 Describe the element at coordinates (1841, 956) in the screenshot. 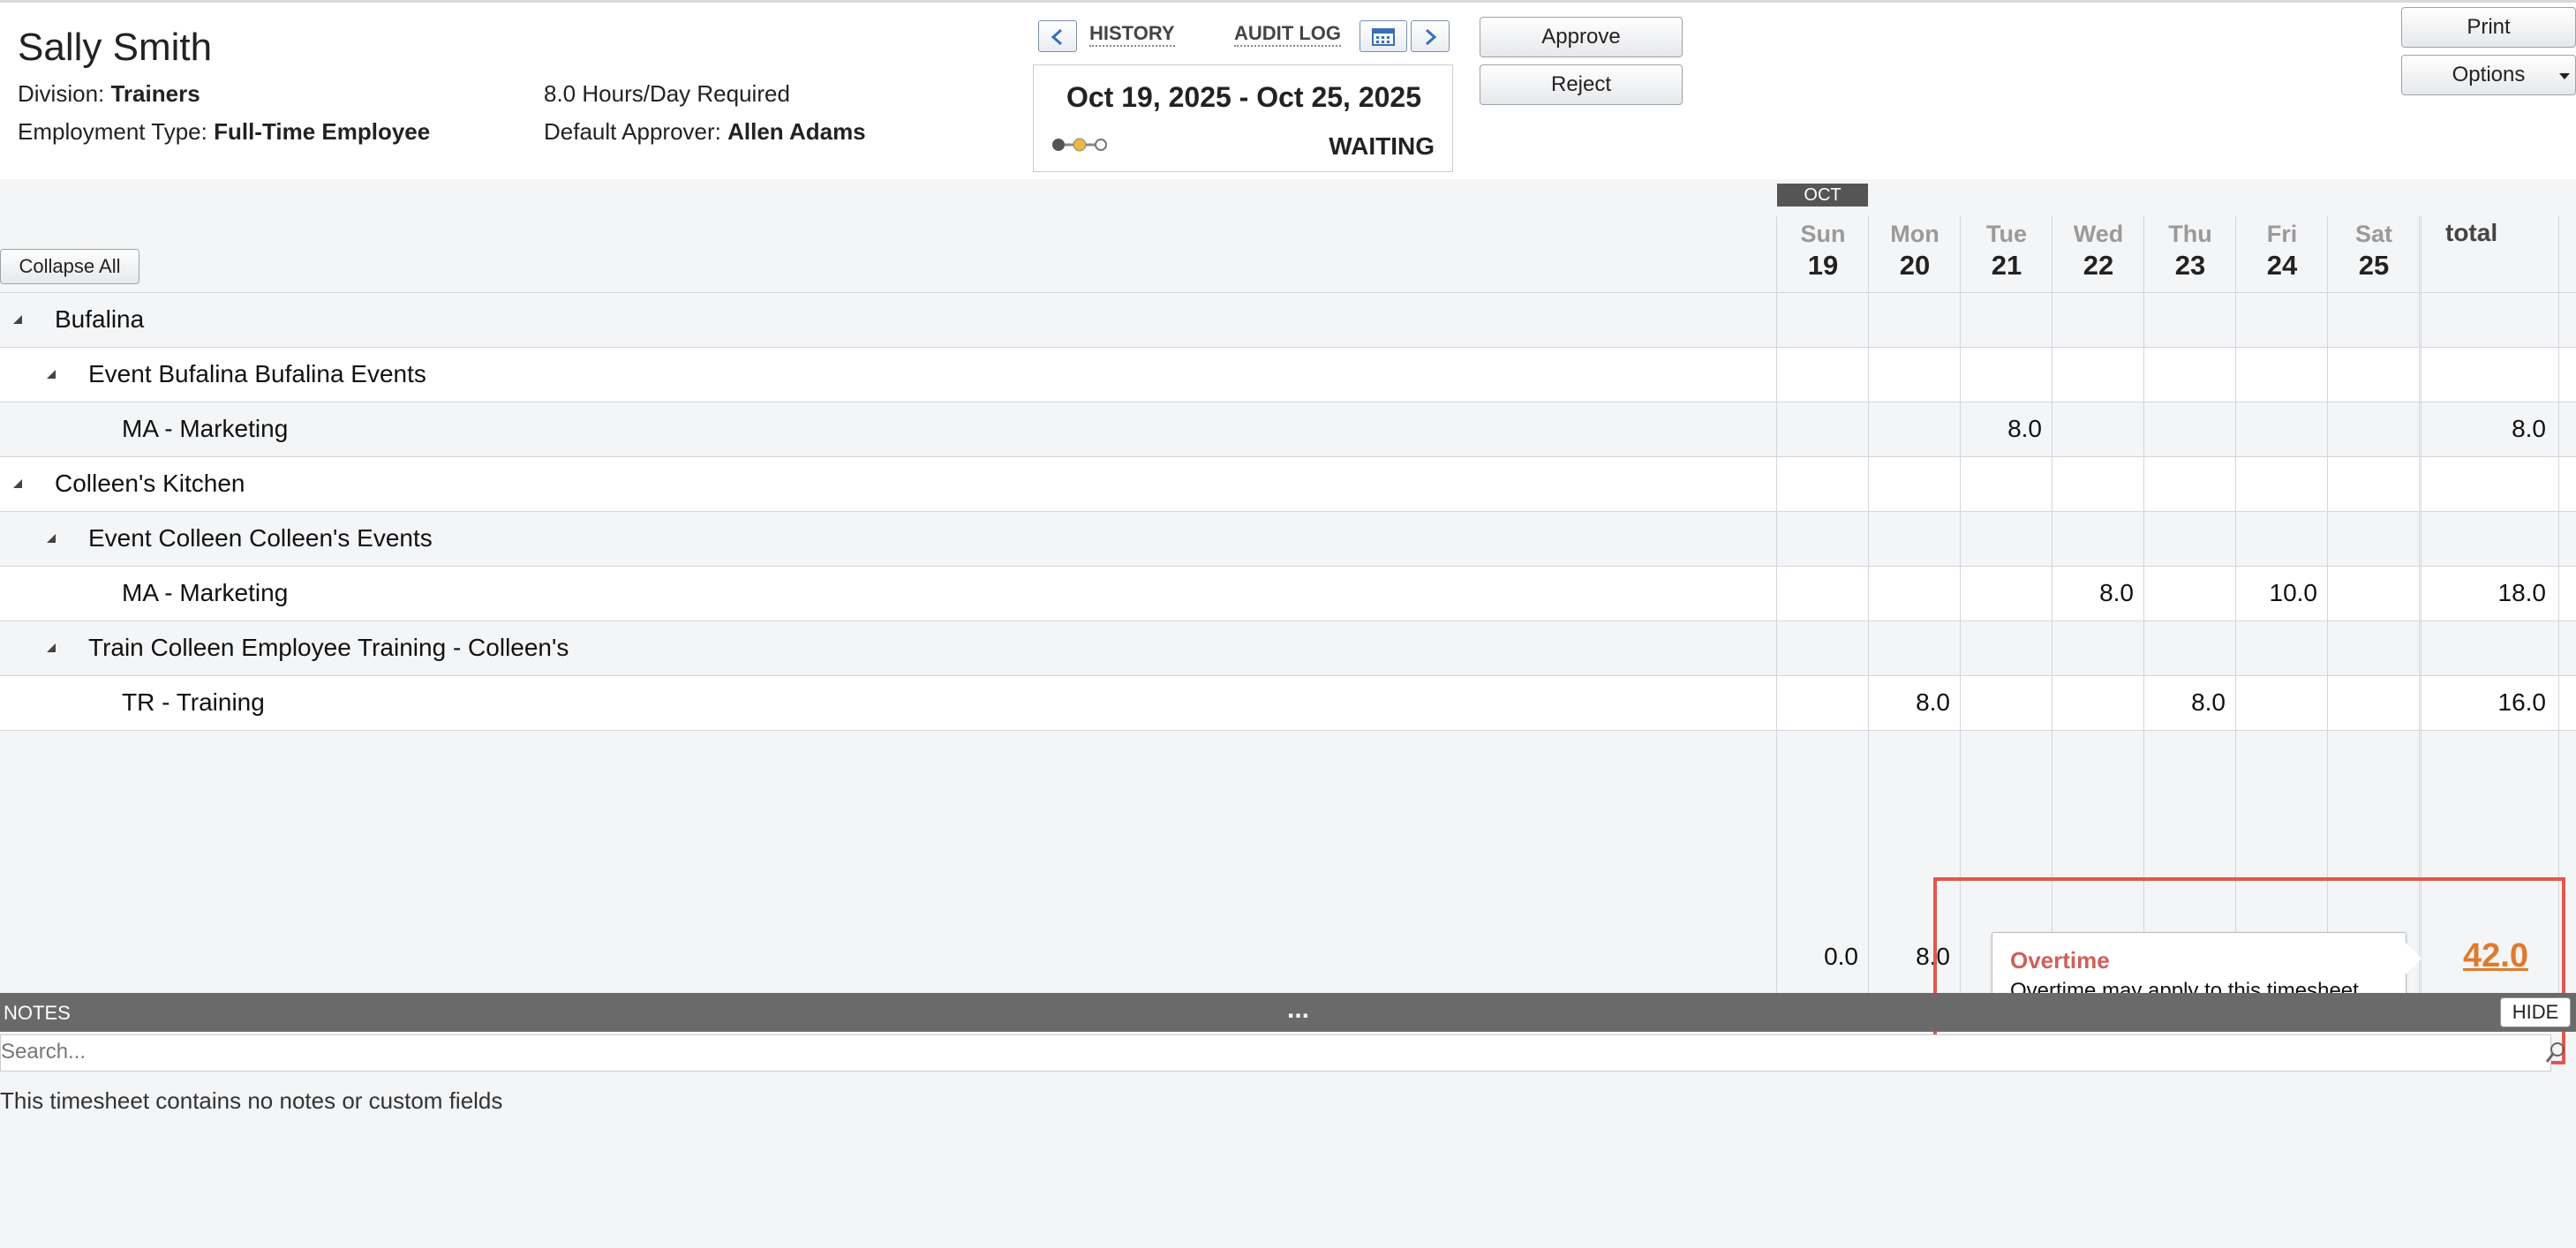

I see `day-total-sun: 0.0` at that location.